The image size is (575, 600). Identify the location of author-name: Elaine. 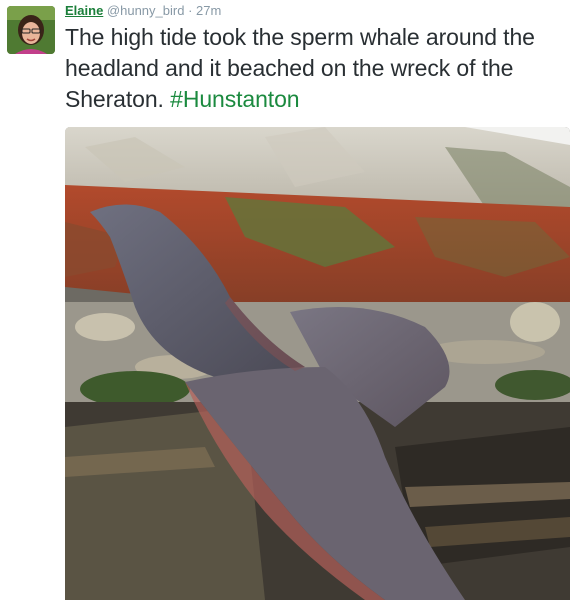
(84, 10).